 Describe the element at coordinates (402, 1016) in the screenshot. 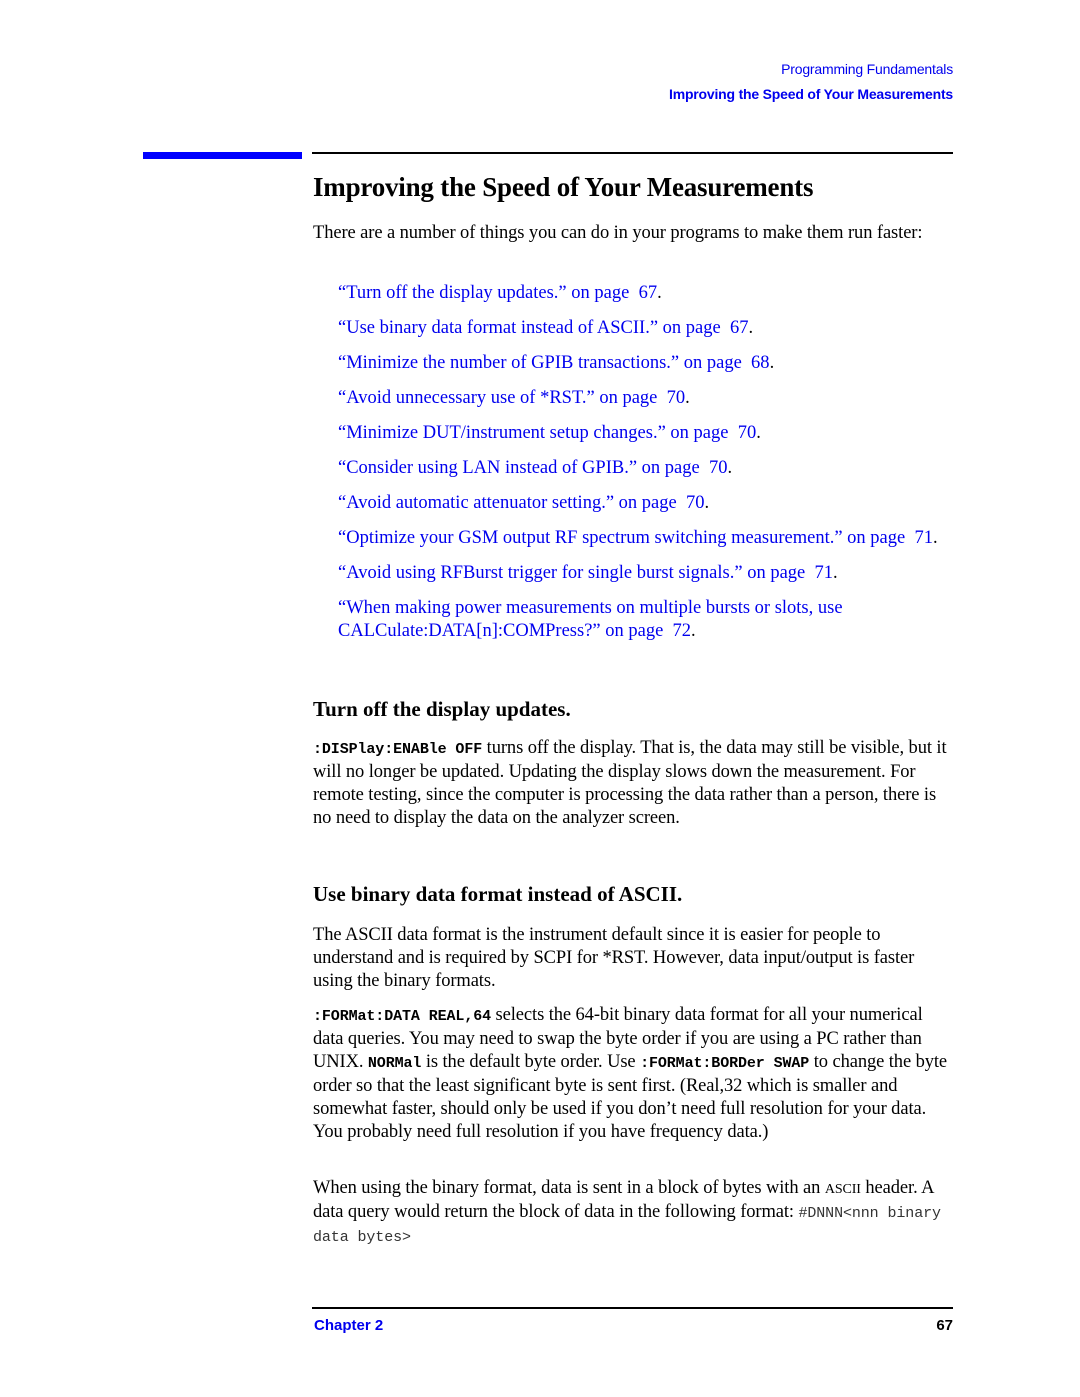

I see `scpi-command: :FORMat:DATA REAL,64` at that location.